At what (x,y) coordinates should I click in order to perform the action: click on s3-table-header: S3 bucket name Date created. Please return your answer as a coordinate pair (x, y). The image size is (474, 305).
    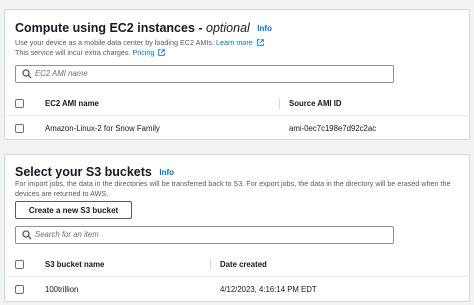
    Looking at the image, I should click on (237, 265).